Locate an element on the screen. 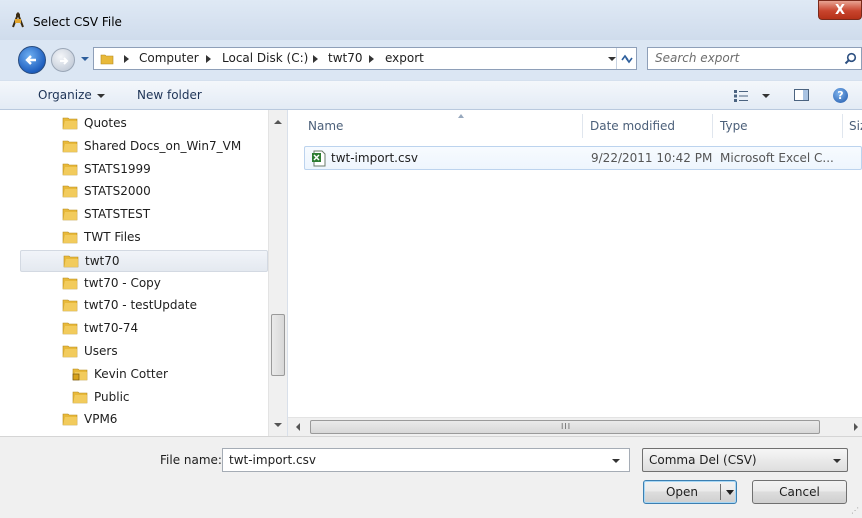 This screenshot has height=518, width=862. search-placeholder: Search export is located at coordinates (697, 58).